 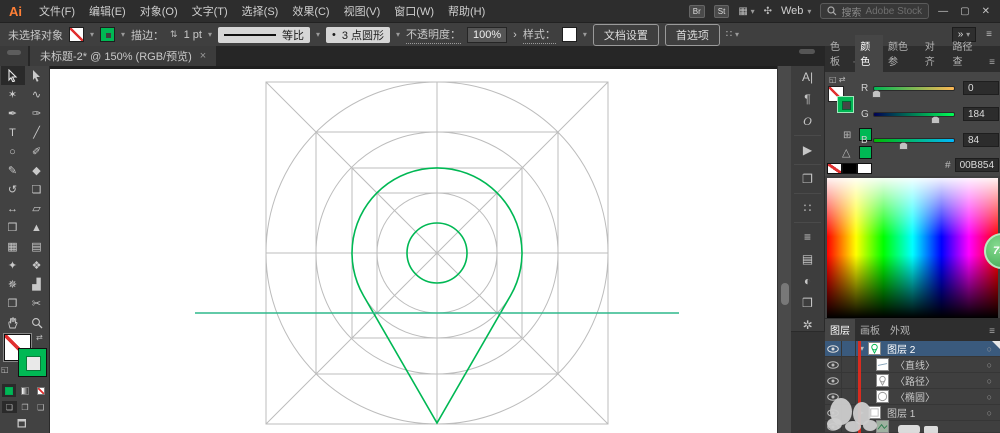 What do you see at coordinates (849, 348) in the screenshot?
I see `lock-cell` at bounding box center [849, 348].